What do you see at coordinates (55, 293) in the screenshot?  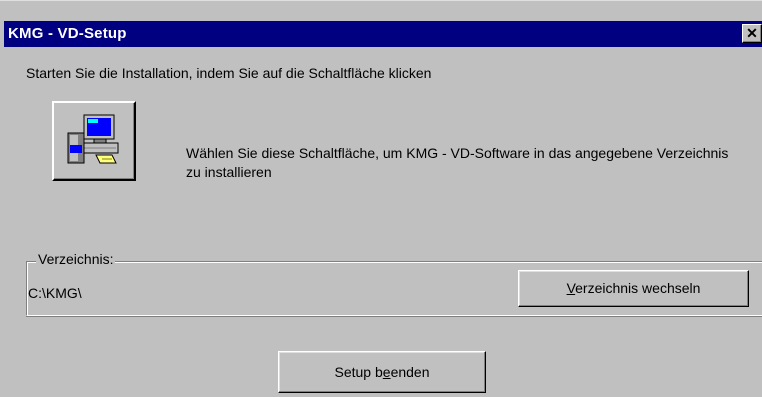 I see `install-path: C:\KMG\` at bounding box center [55, 293].